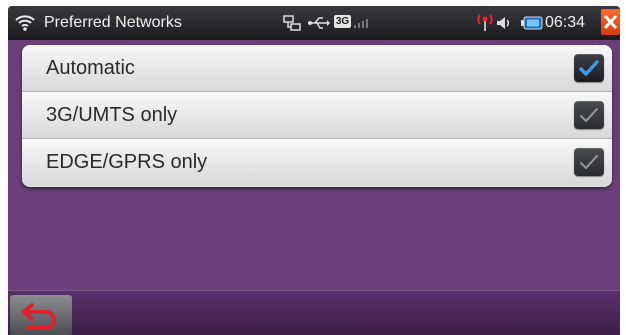  What do you see at coordinates (25, 23) in the screenshot?
I see `wifi-icon` at bounding box center [25, 23].